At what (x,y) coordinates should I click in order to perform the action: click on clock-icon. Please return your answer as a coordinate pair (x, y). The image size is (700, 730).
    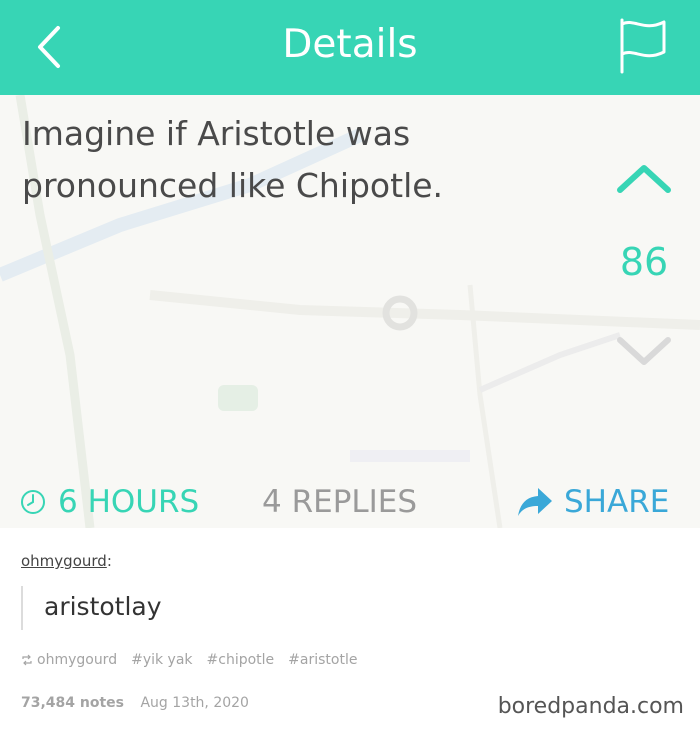
    Looking at the image, I should click on (33, 502).